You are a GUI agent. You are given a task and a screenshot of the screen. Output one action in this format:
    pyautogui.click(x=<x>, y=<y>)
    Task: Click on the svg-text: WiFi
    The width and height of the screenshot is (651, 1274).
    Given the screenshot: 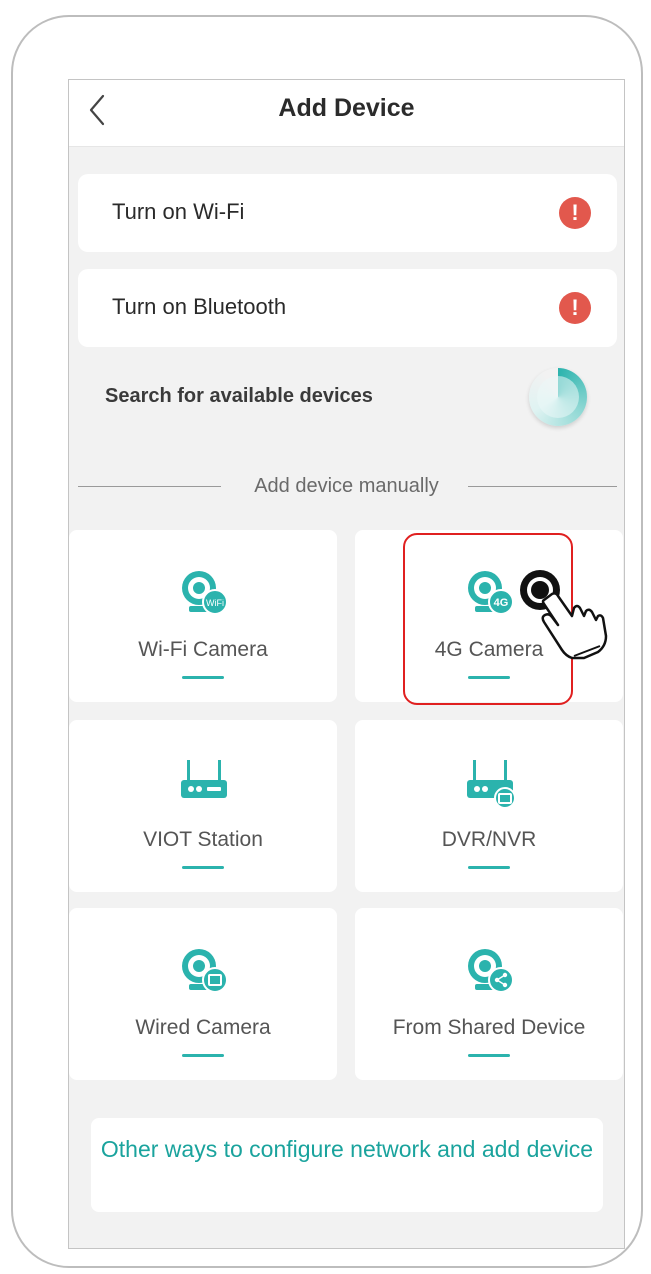 What is the action you would take?
    pyautogui.click(x=215, y=603)
    